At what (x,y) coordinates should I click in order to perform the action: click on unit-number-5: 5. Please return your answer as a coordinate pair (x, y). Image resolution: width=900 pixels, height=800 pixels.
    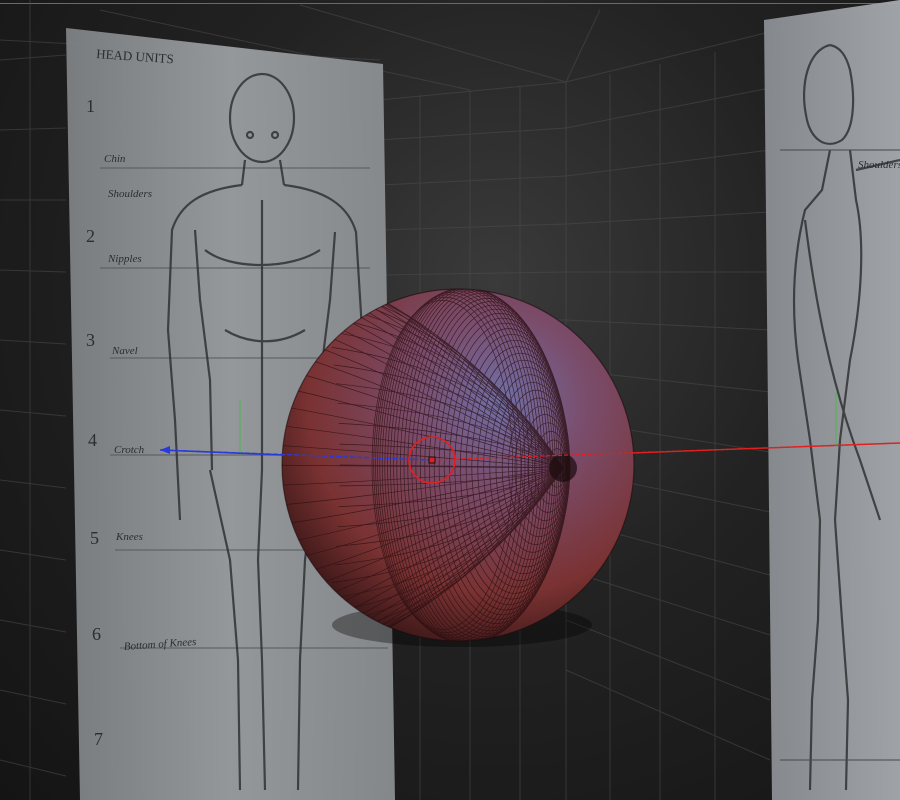
    Looking at the image, I should click on (94, 538).